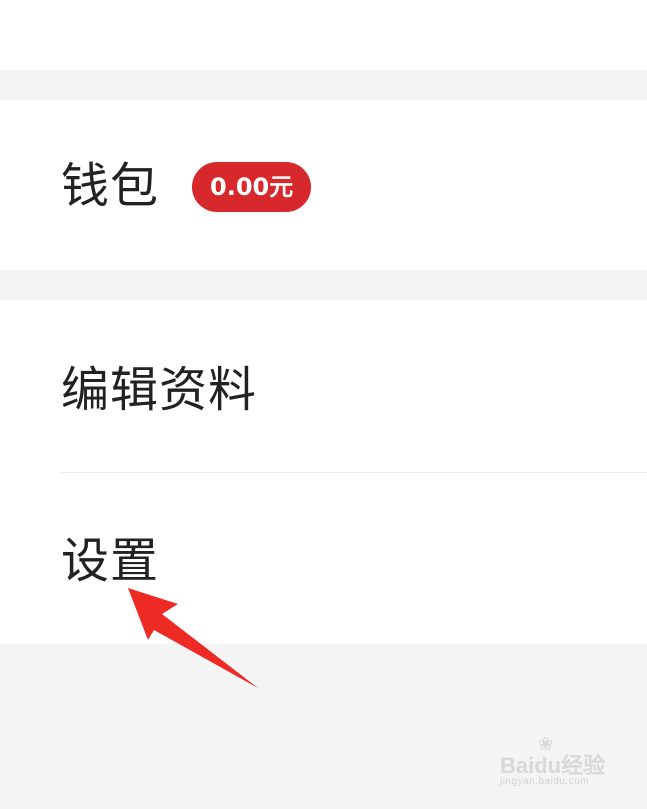  What do you see at coordinates (562, 763) in the screenshot?
I see `watermark: ❀ Baidu经验 jingyan.baidu.com` at bounding box center [562, 763].